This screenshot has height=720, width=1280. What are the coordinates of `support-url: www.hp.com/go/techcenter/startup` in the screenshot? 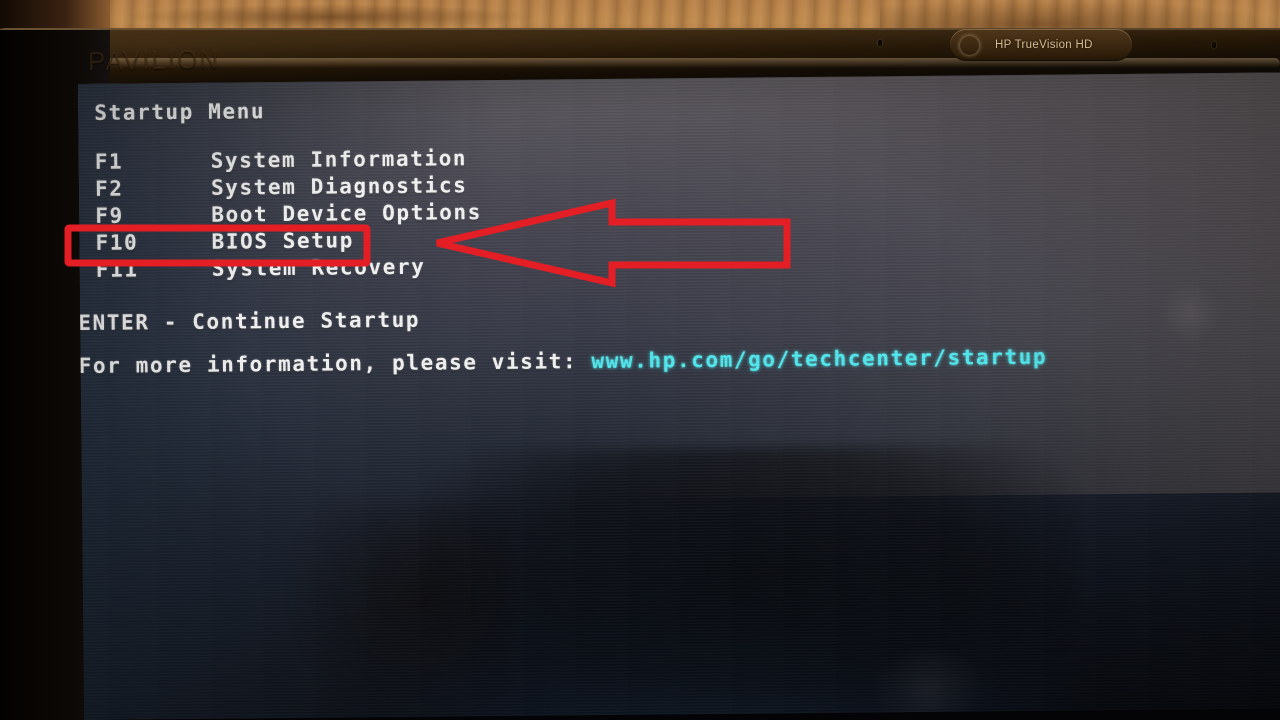 It's located at (819, 359).